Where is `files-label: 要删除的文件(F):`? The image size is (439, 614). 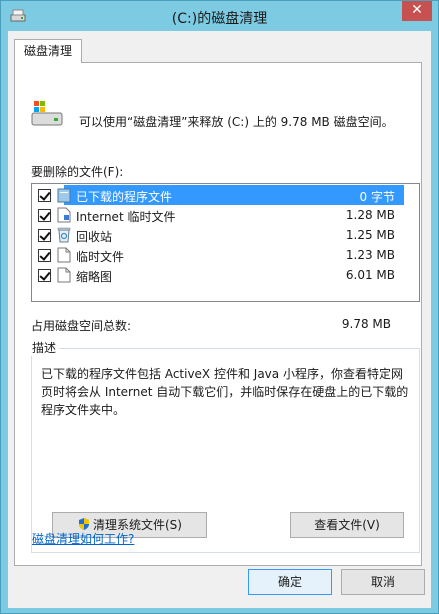 files-label: 要删除的文件(F): is located at coordinates (77, 172).